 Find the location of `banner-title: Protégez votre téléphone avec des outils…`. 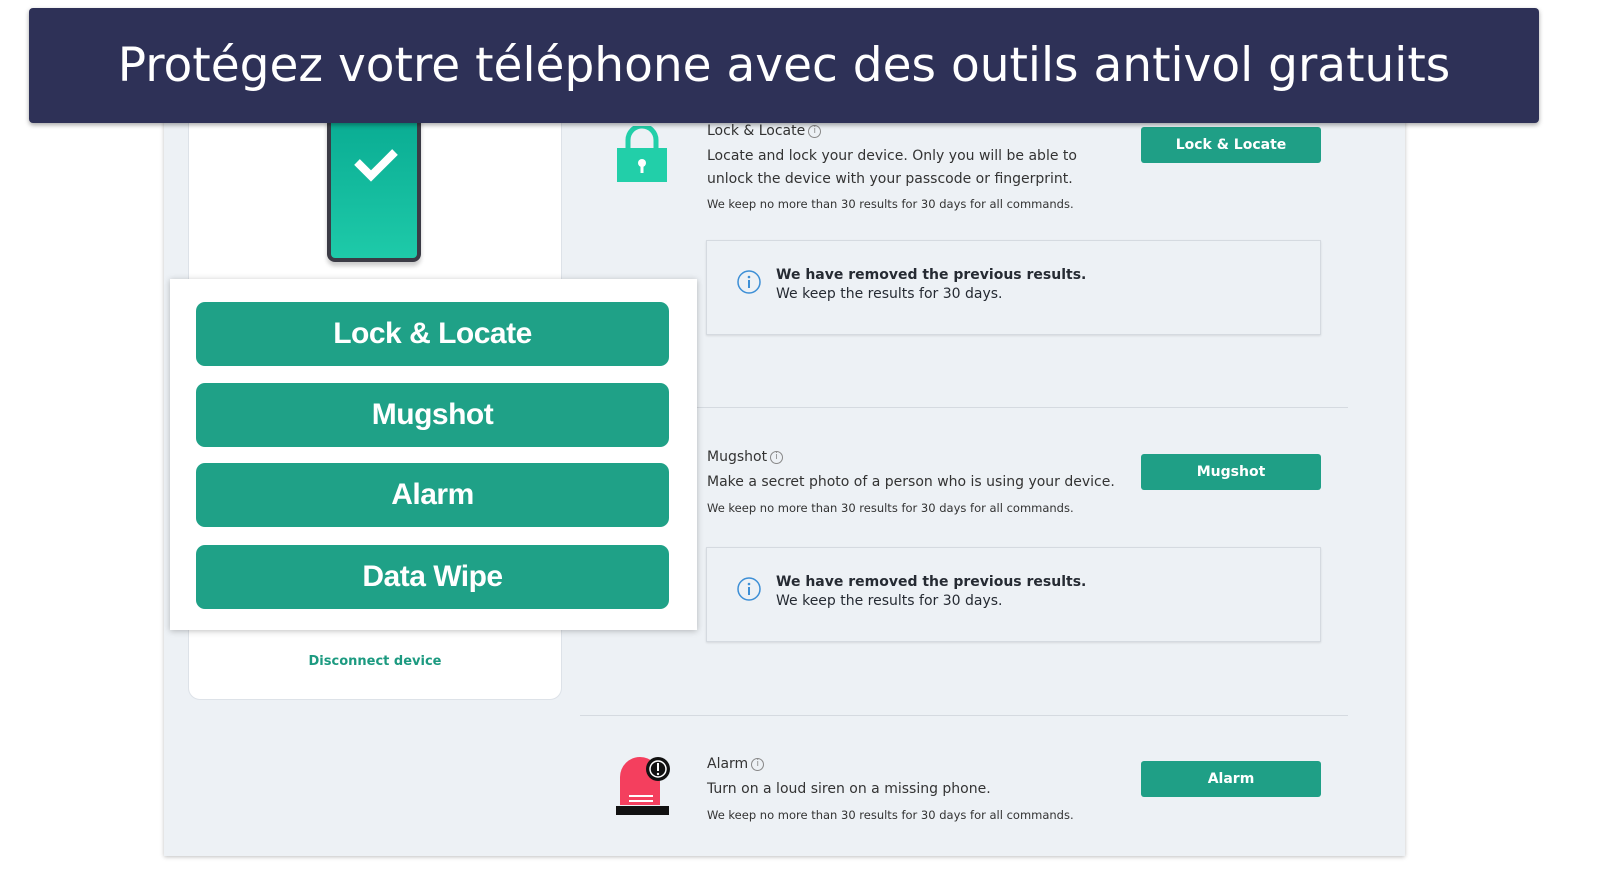

banner-title: Protégez votre téléphone avec des outils… is located at coordinates (784, 65).